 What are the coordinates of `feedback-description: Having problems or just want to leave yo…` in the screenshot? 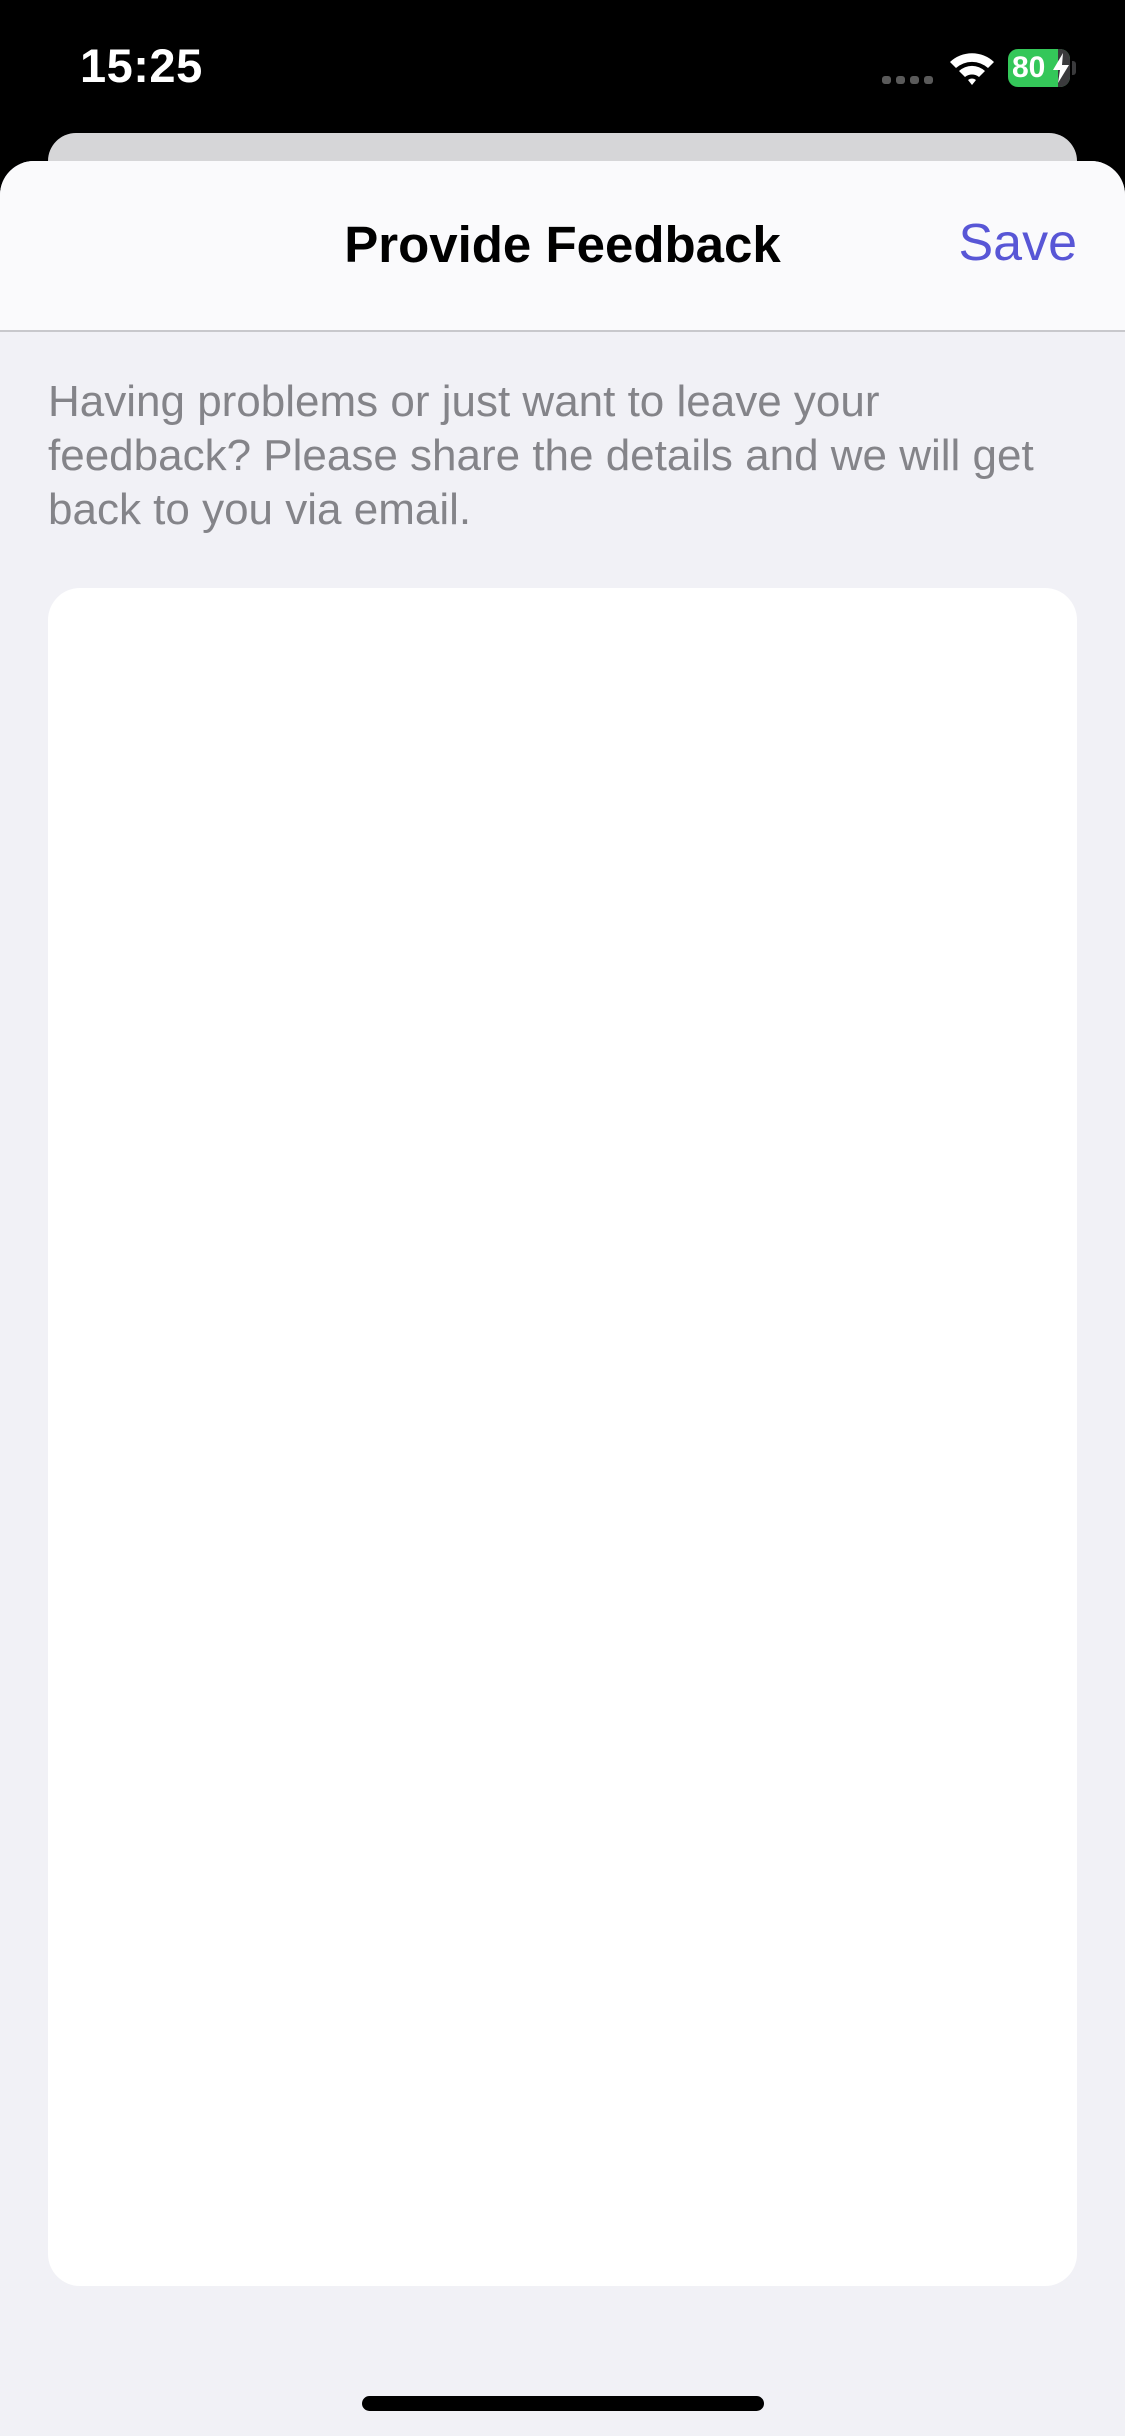 It's located at (541, 455).